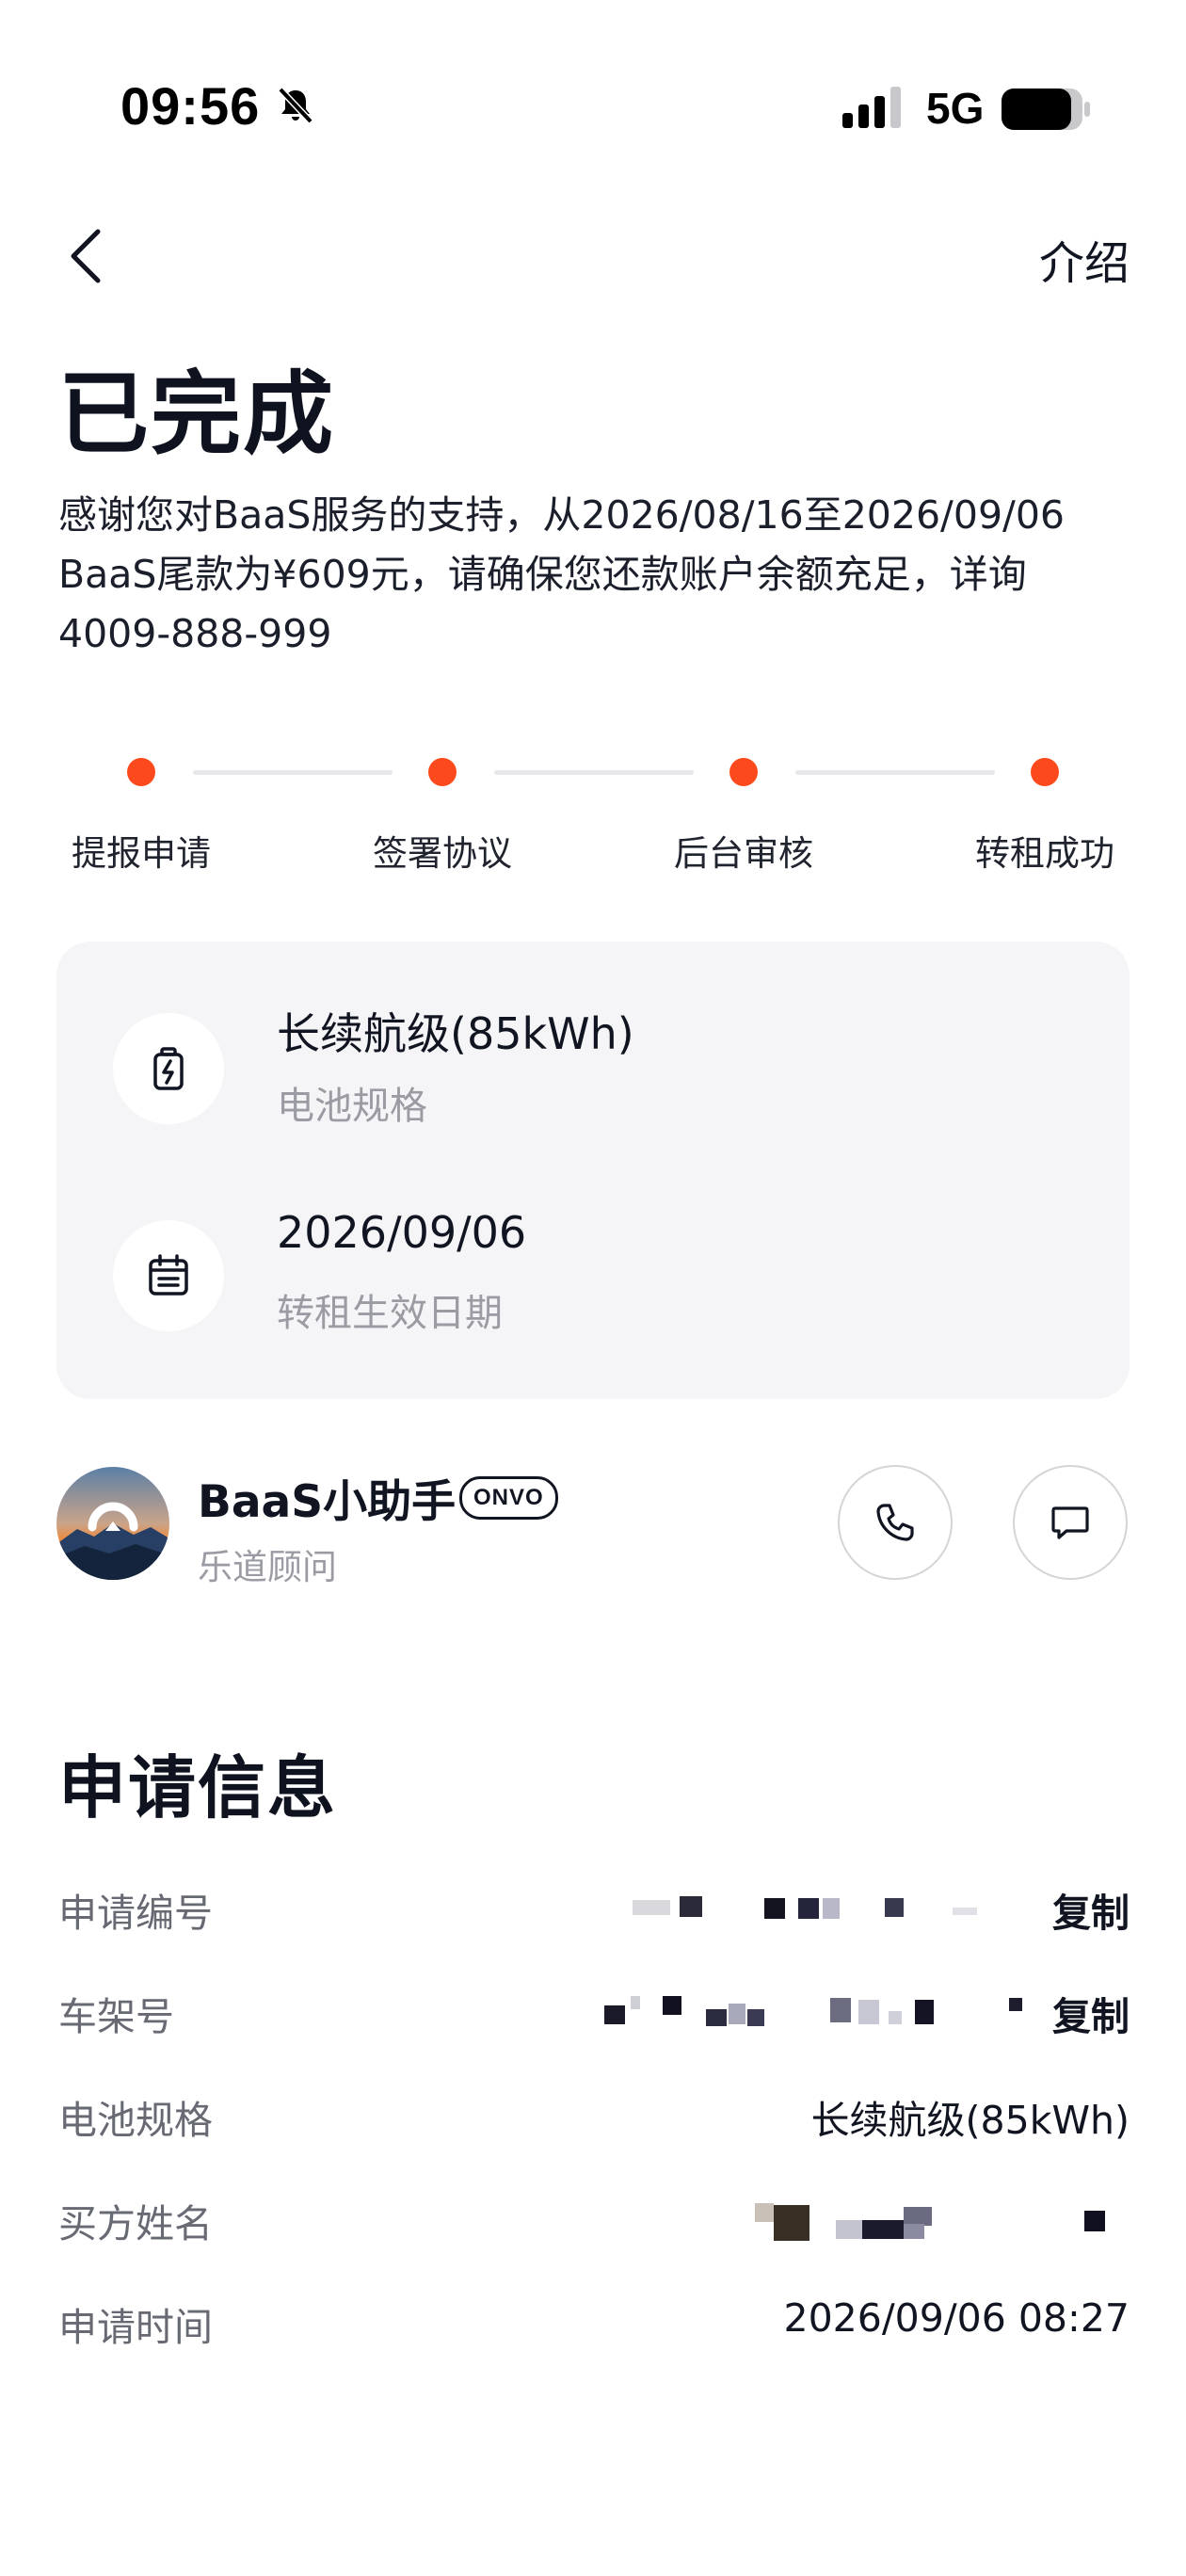 This screenshot has width=1186, height=2576. I want to click on intro-link: 介绍, so click(1084, 259).